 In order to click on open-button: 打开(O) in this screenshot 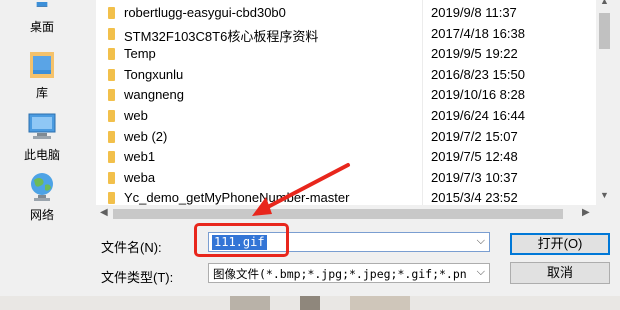, I will do `click(560, 244)`.